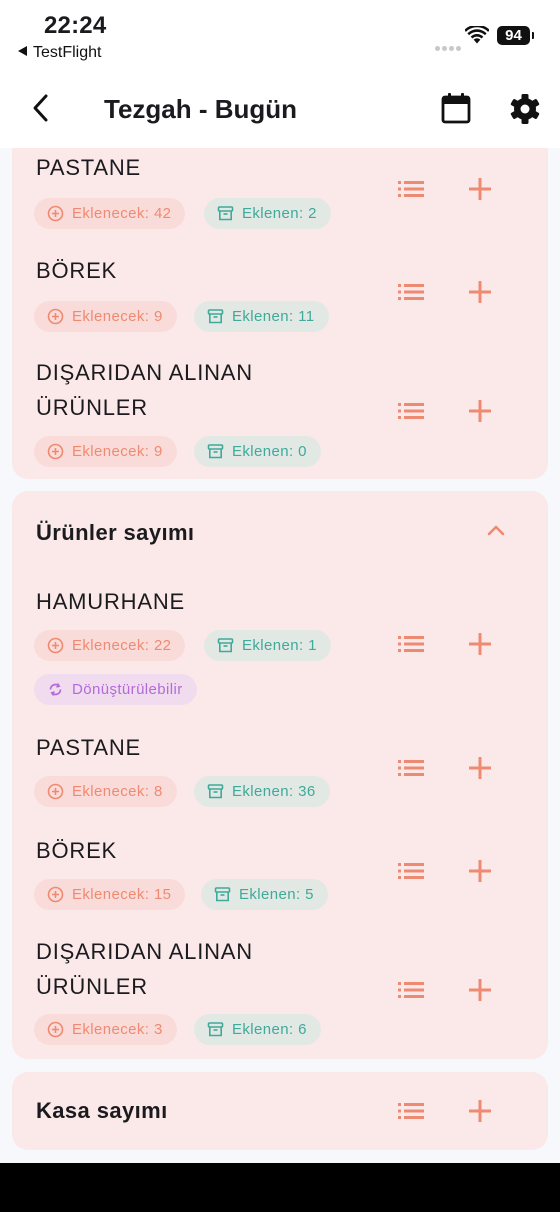  Describe the element at coordinates (257, 451) in the screenshot. I see `chip-eklenen: Eklenen: 0` at that location.